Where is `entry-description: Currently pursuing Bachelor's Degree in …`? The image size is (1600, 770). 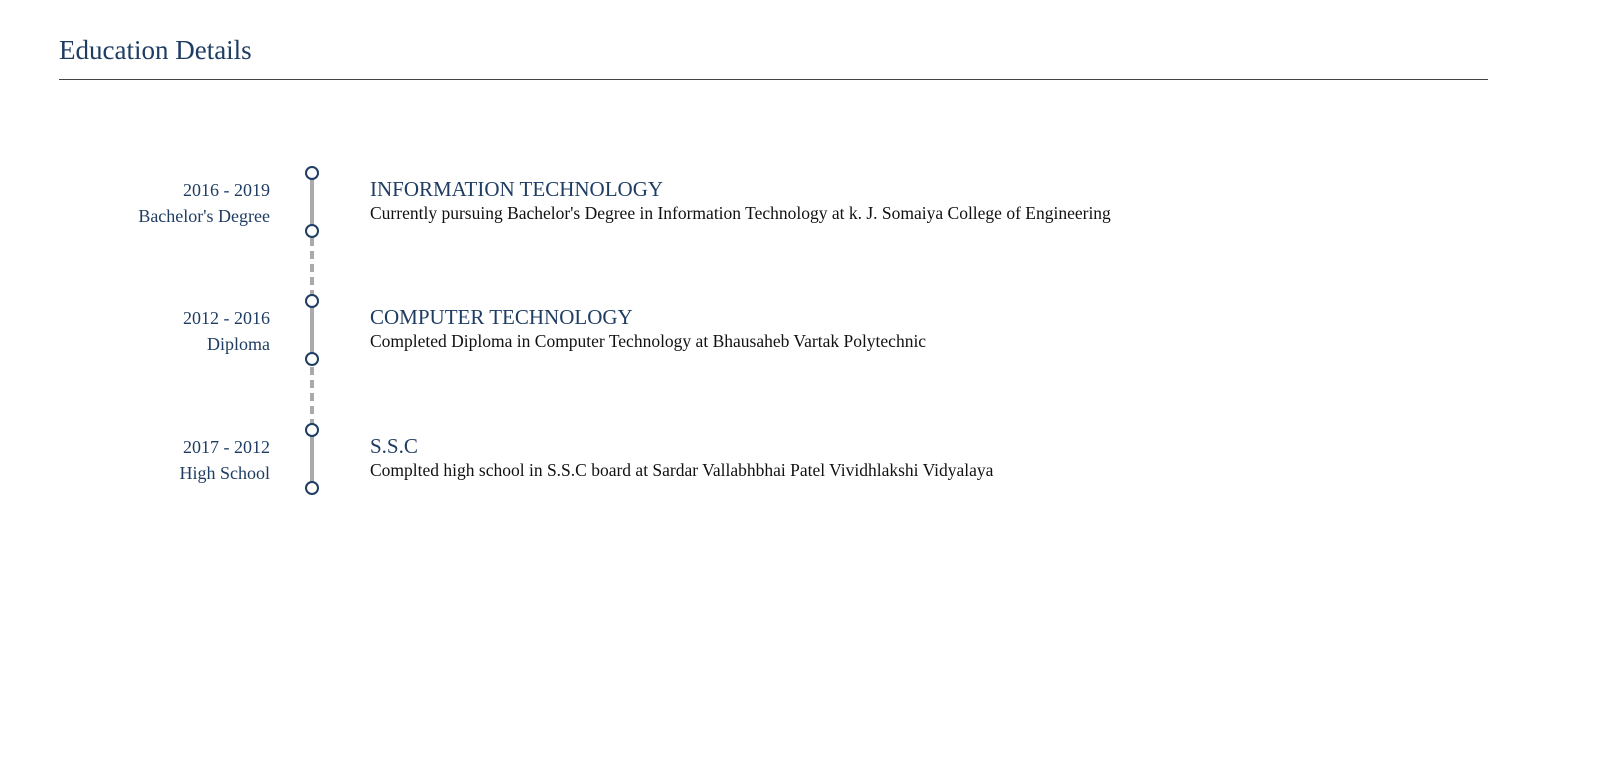 entry-description: Currently pursuing Bachelor's Degree in … is located at coordinates (740, 213).